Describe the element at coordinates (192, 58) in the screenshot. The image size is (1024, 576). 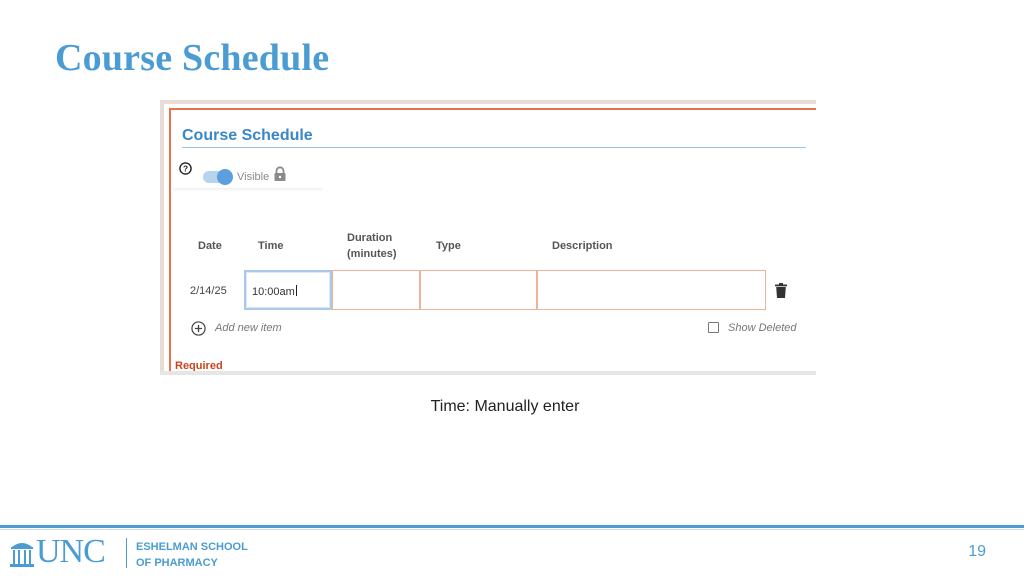
I see `slide-title: Course Schedule` at that location.